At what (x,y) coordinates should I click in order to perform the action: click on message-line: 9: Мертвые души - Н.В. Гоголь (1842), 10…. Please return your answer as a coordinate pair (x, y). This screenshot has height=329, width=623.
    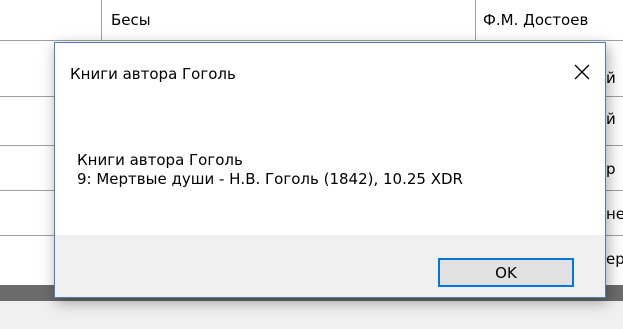
    Looking at the image, I should click on (270, 179).